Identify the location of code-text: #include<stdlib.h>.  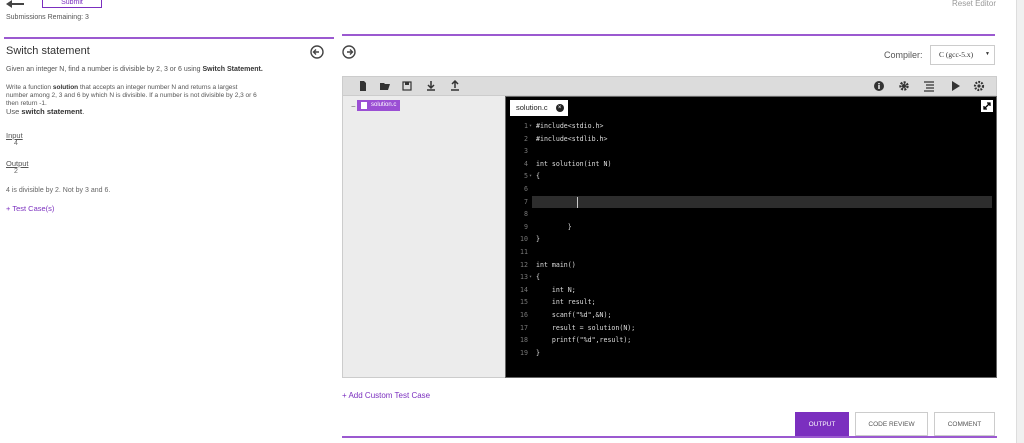
(572, 138).